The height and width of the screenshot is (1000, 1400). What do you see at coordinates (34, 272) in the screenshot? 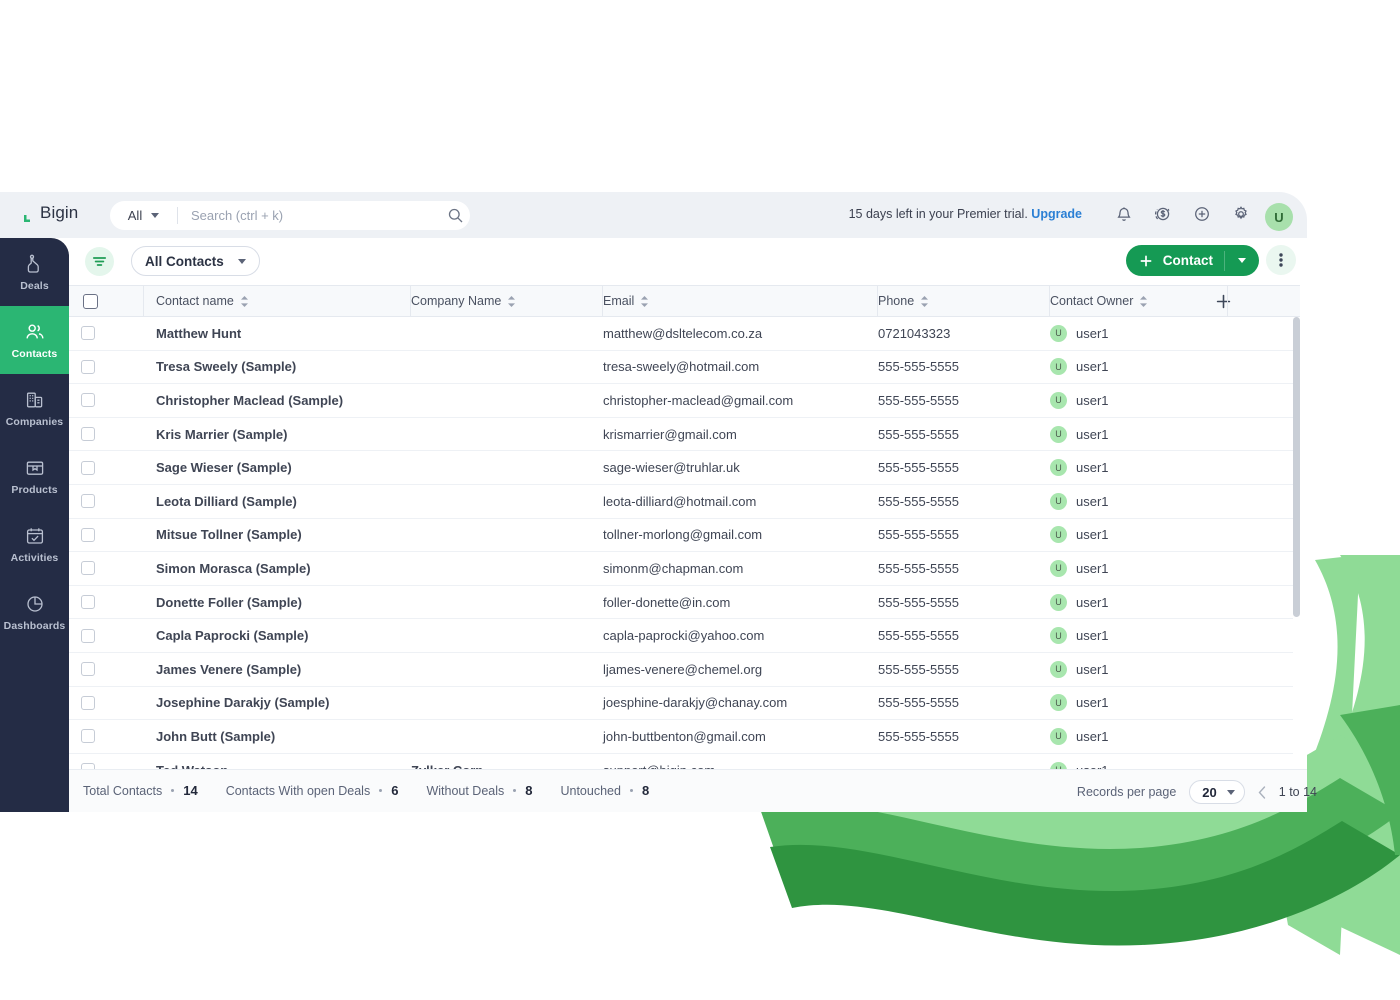
I see `sidebar-item-deals: Deals` at bounding box center [34, 272].